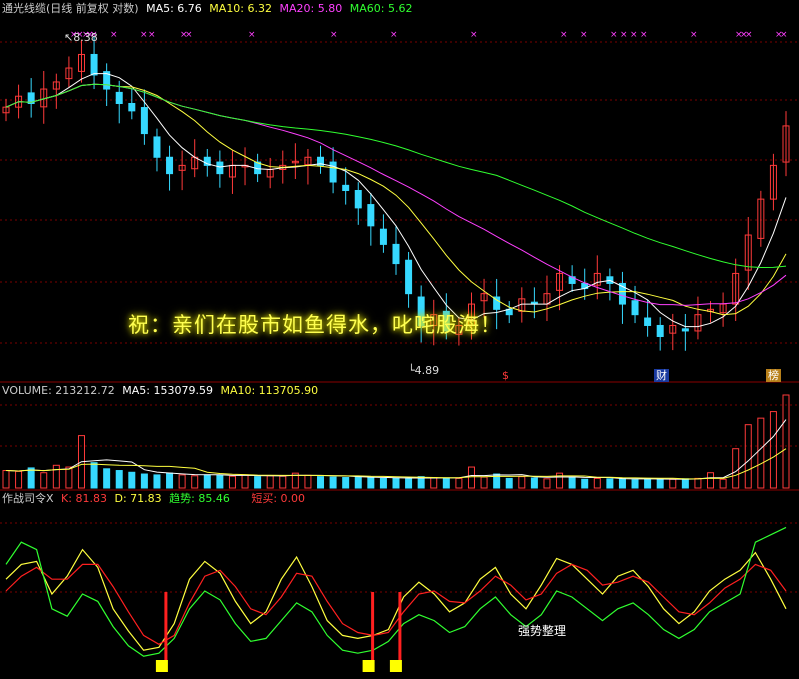 This screenshot has height=679, width=799. I want to click on short-buy-label: 短买: 0.00, so click(278, 498).